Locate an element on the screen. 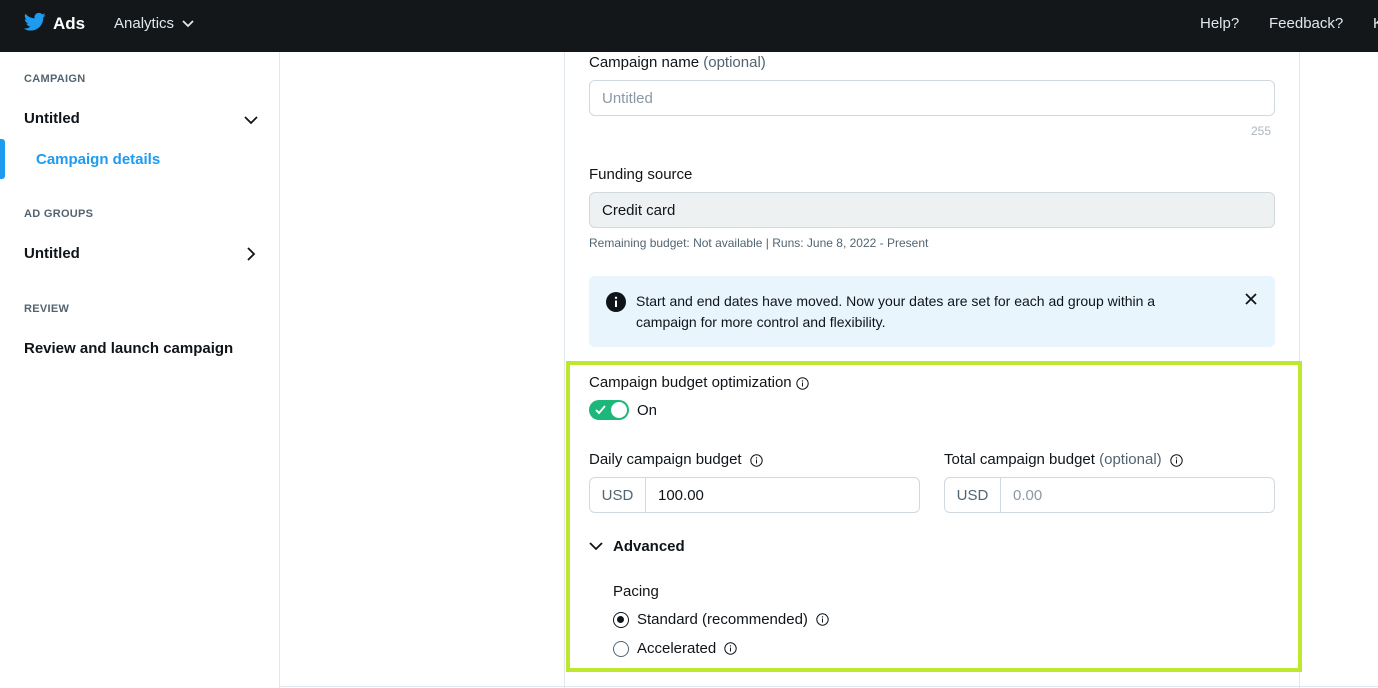 Image resolution: width=1378 pixels, height=688 pixels. sidebar-item-campaign: Untitled is located at coordinates (52, 118).